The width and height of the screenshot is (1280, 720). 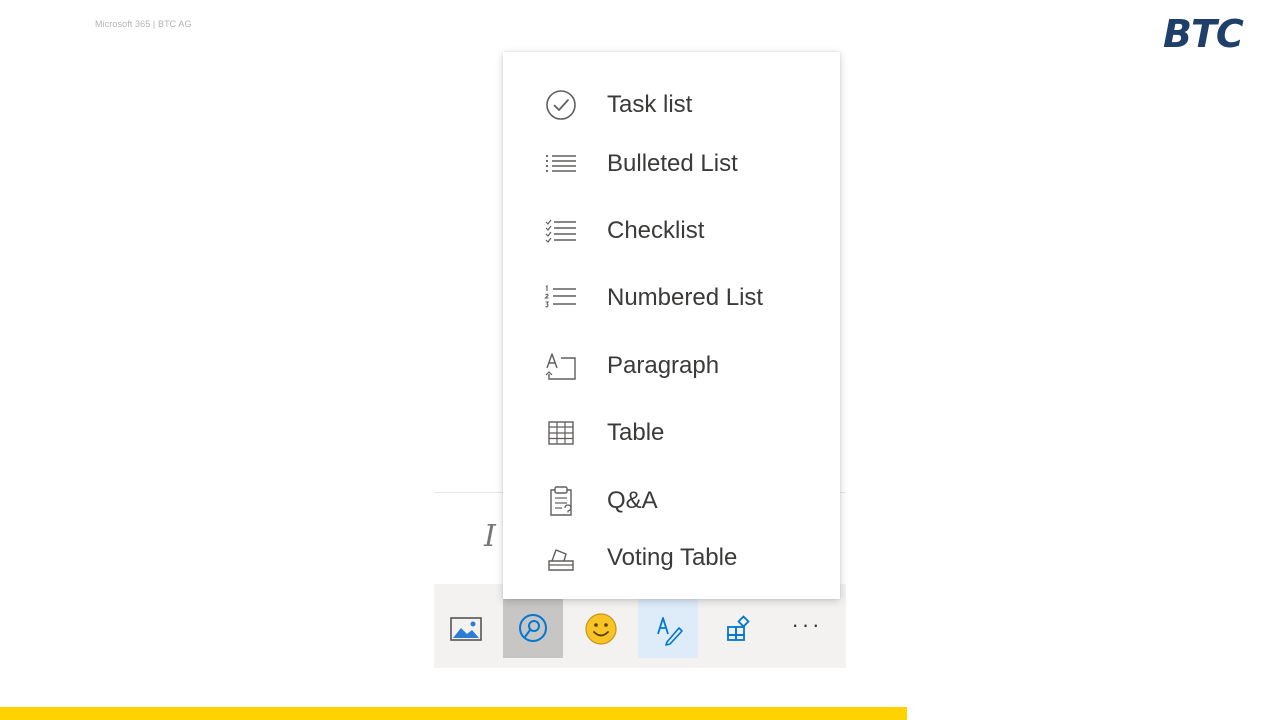 I want to click on menu-item-label: Numbered List, so click(x=685, y=297).